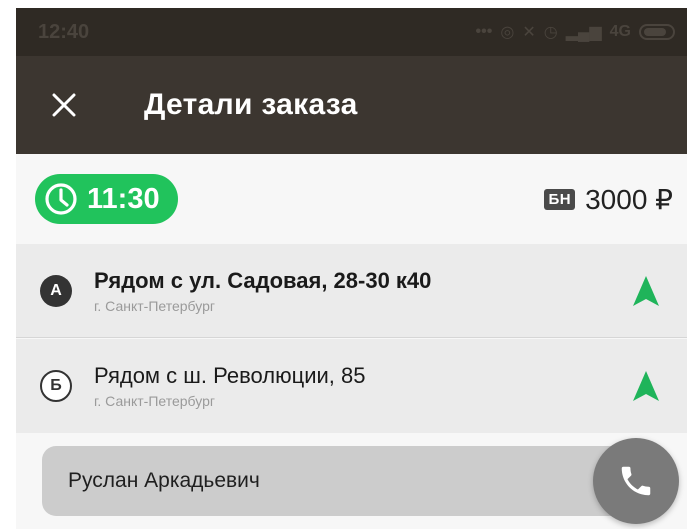 The height and width of the screenshot is (529, 687). Describe the element at coordinates (529, 32) in the screenshot. I see `mute-icon: ✕` at that location.